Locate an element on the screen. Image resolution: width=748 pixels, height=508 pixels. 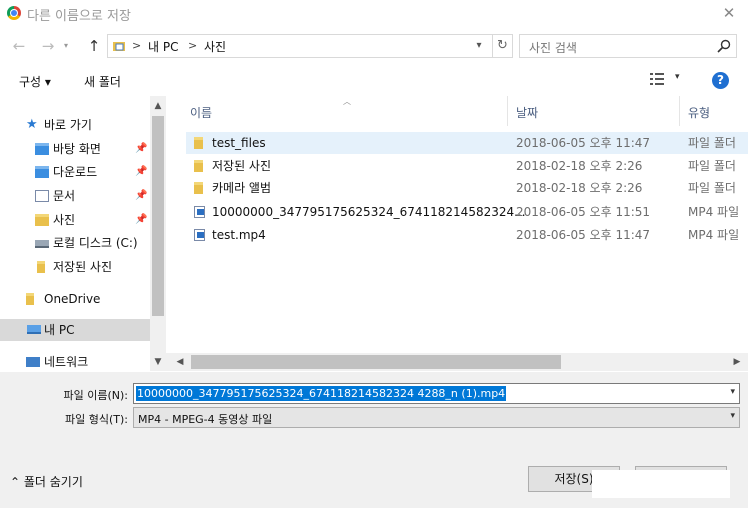
file-row: 저장된 사진 2018-02-18 오후 2:26 파일 폴더 is located at coordinates (467, 166).